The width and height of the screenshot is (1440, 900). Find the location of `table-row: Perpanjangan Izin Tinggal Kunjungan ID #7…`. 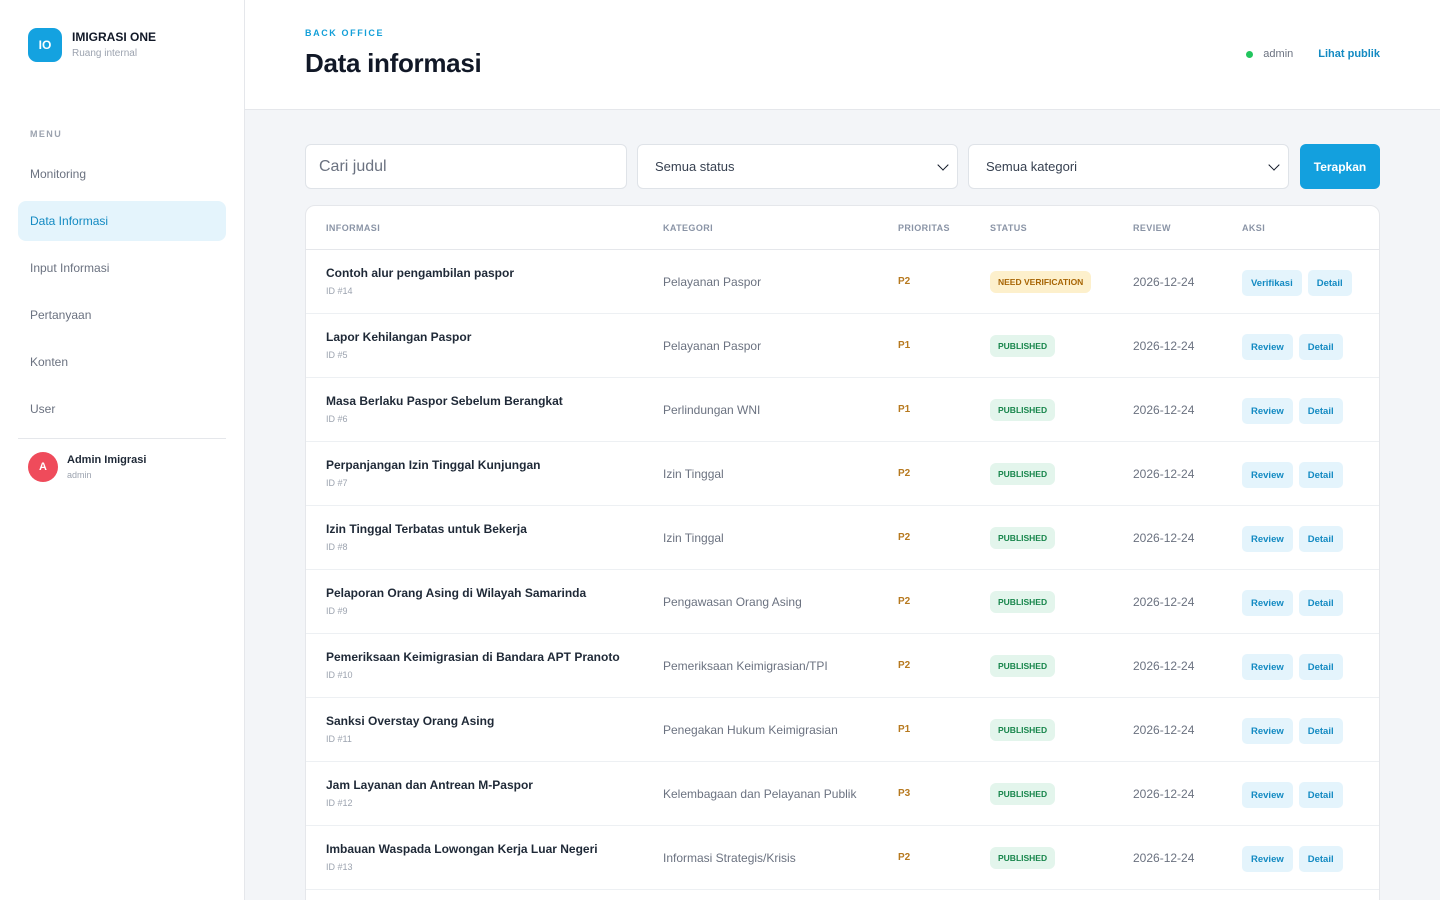

table-row: Perpanjangan Izin Tinggal Kunjungan ID #7… is located at coordinates (842, 474).